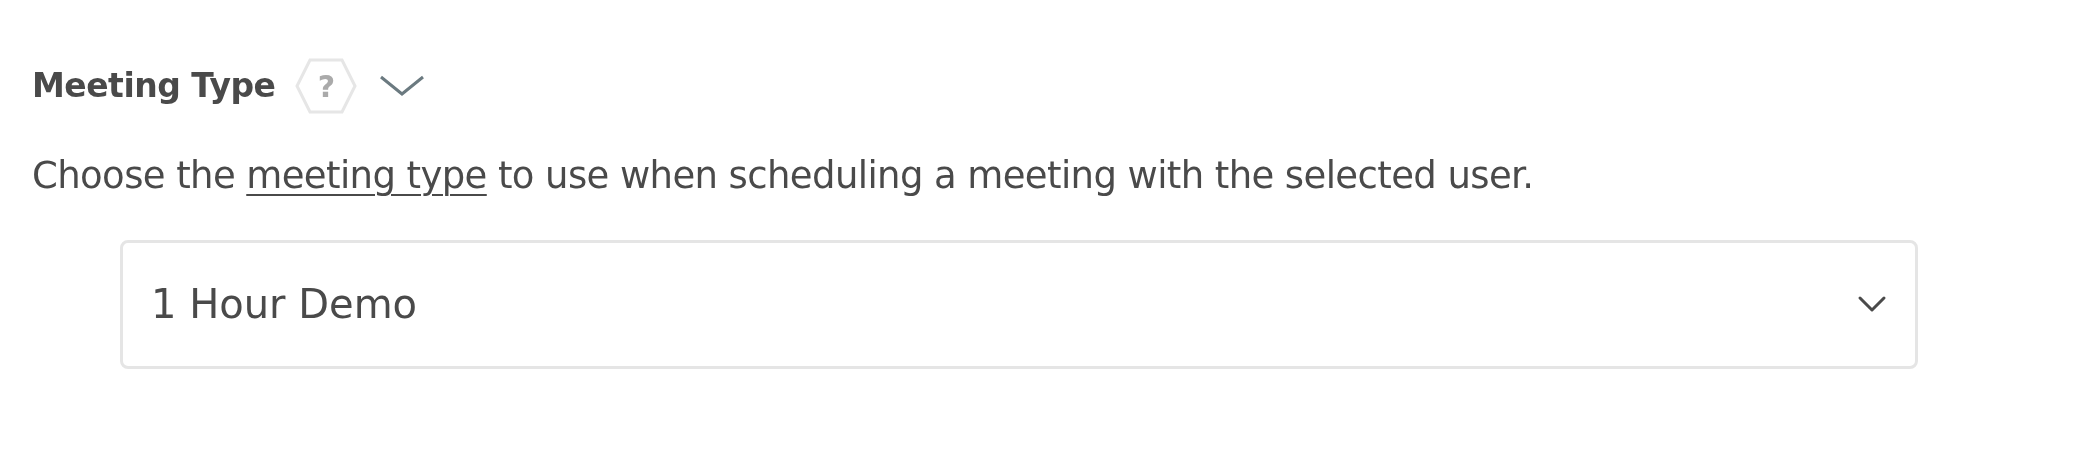 Image resolution: width=2100 pixels, height=474 pixels. Describe the element at coordinates (154, 86) in the screenshot. I see `field-label: Meeting Type` at that location.